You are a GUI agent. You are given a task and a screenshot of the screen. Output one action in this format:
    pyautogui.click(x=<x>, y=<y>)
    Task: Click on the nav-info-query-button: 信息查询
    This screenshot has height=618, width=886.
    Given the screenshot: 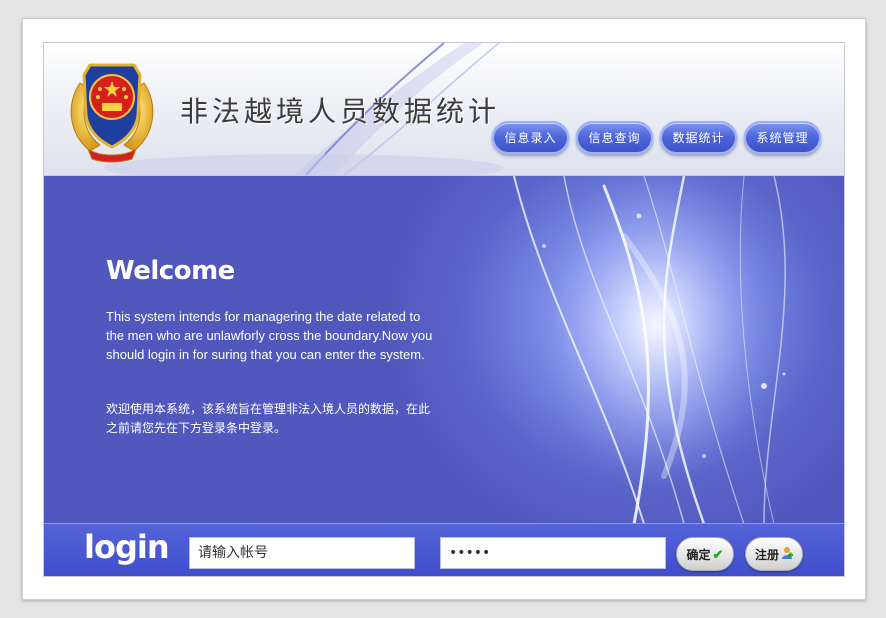 What is the action you would take?
    pyautogui.click(x=614, y=137)
    